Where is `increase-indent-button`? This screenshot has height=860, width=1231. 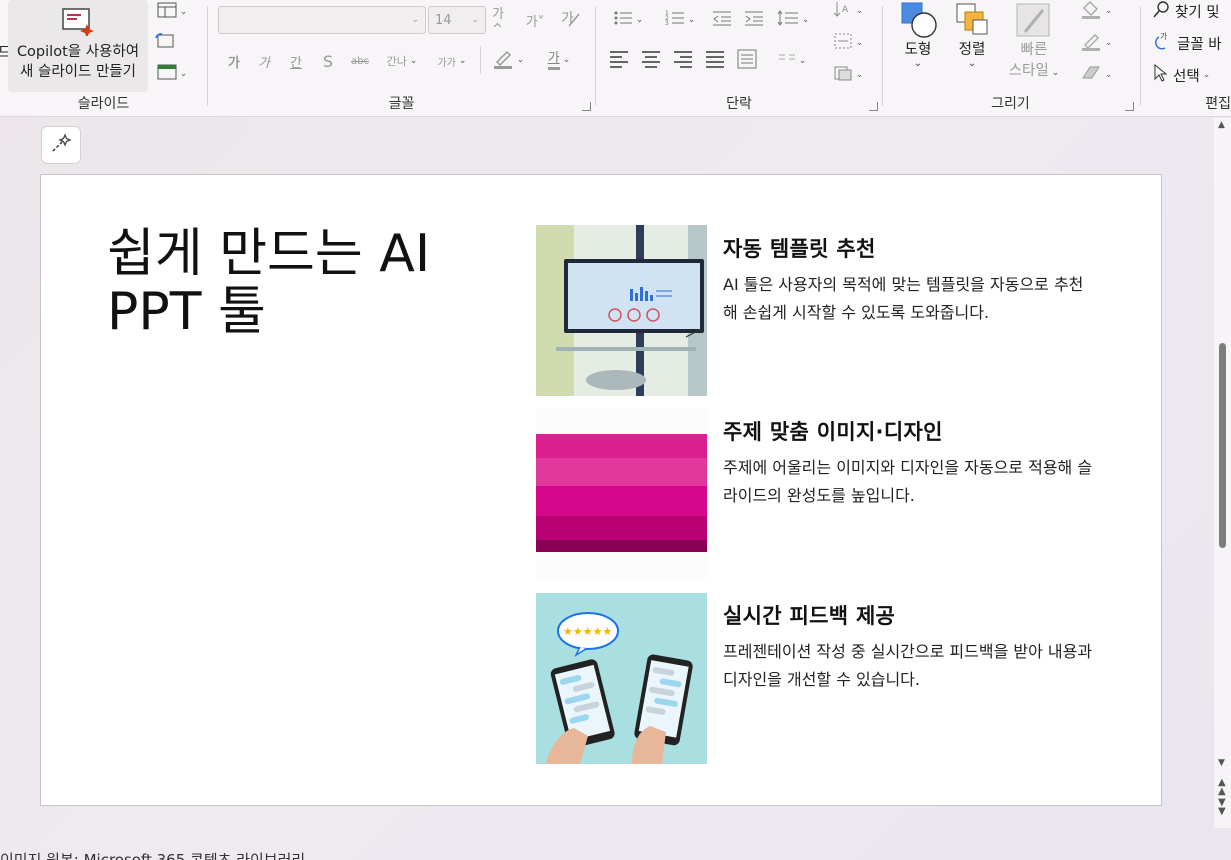
increase-indent-button is located at coordinates (754, 20).